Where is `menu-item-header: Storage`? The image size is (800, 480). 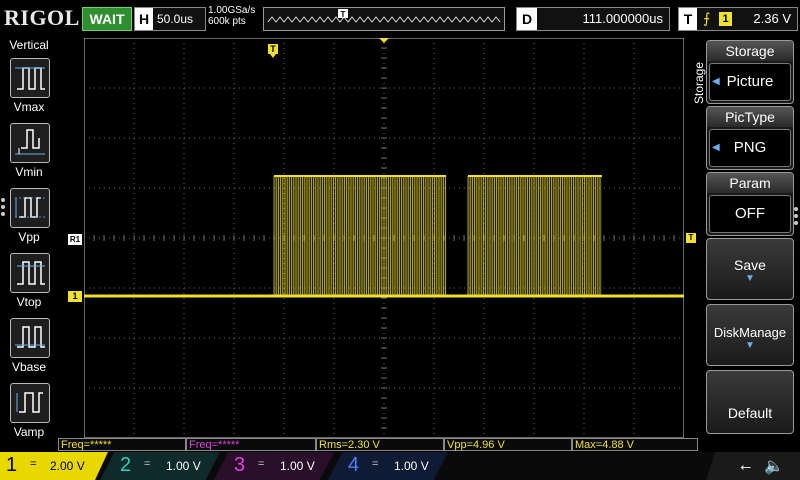
menu-item-header: Storage is located at coordinates (750, 51).